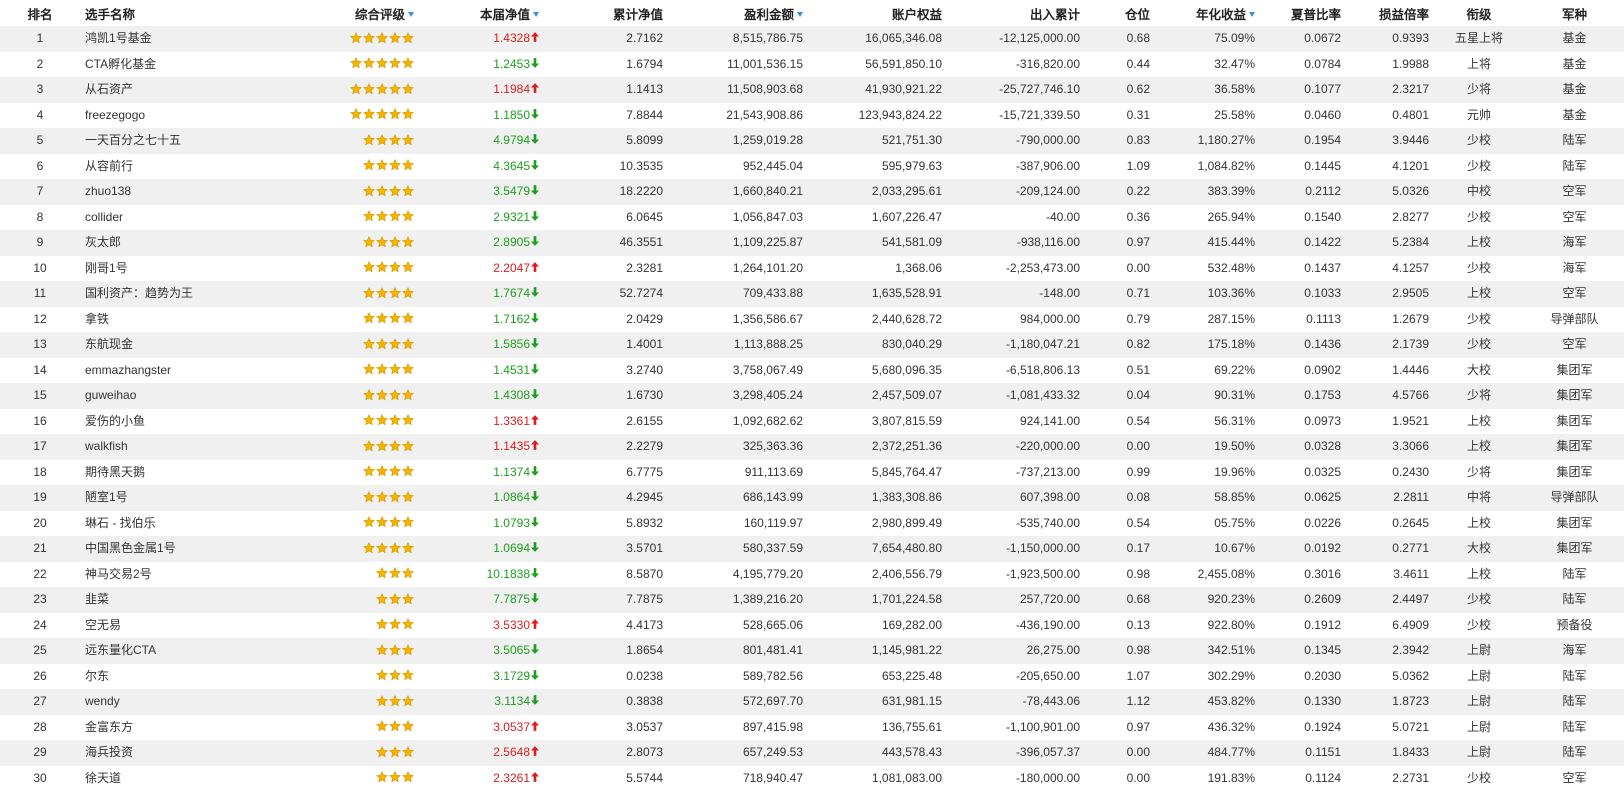  What do you see at coordinates (40, 778) in the screenshot?
I see `rank-cell: 30` at bounding box center [40, 778].